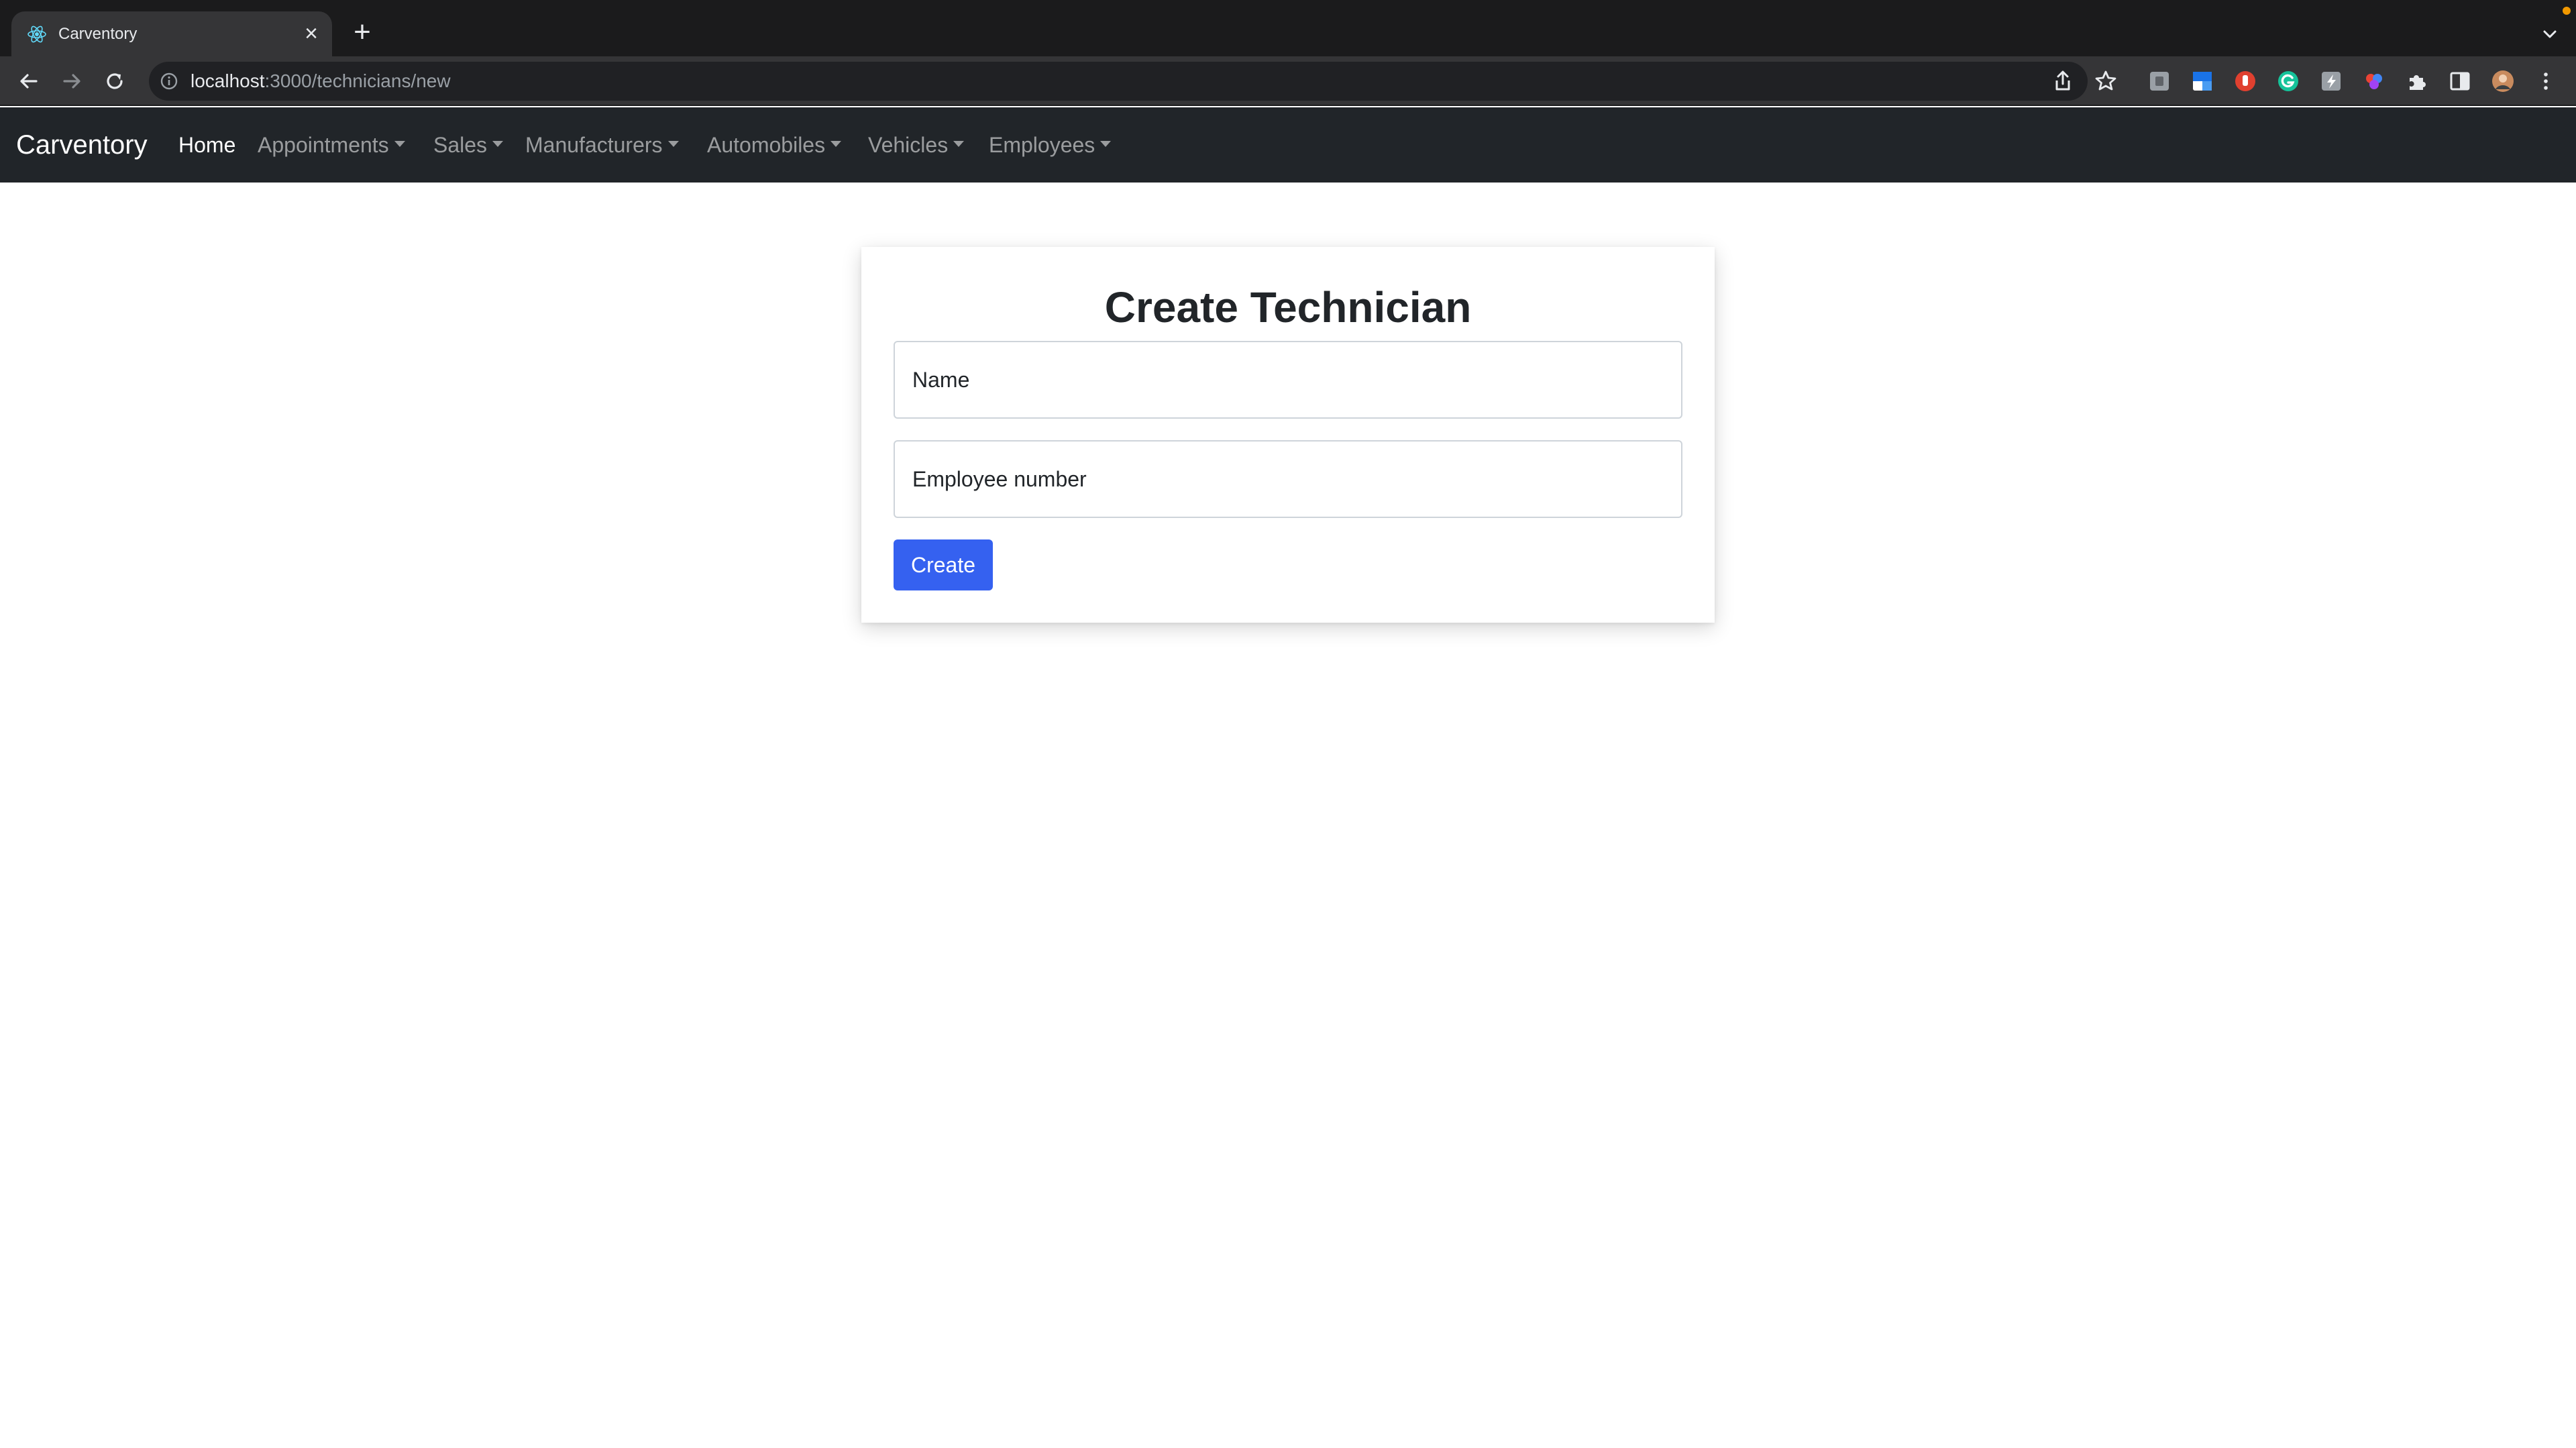 Image resolution: width=2576 pixels, height=1448 pixels. What do you see at coordinates (908, 145) in the screenshot?
I see `nav-vehicles-label: Vehicles` at bounding box center [908, 145].